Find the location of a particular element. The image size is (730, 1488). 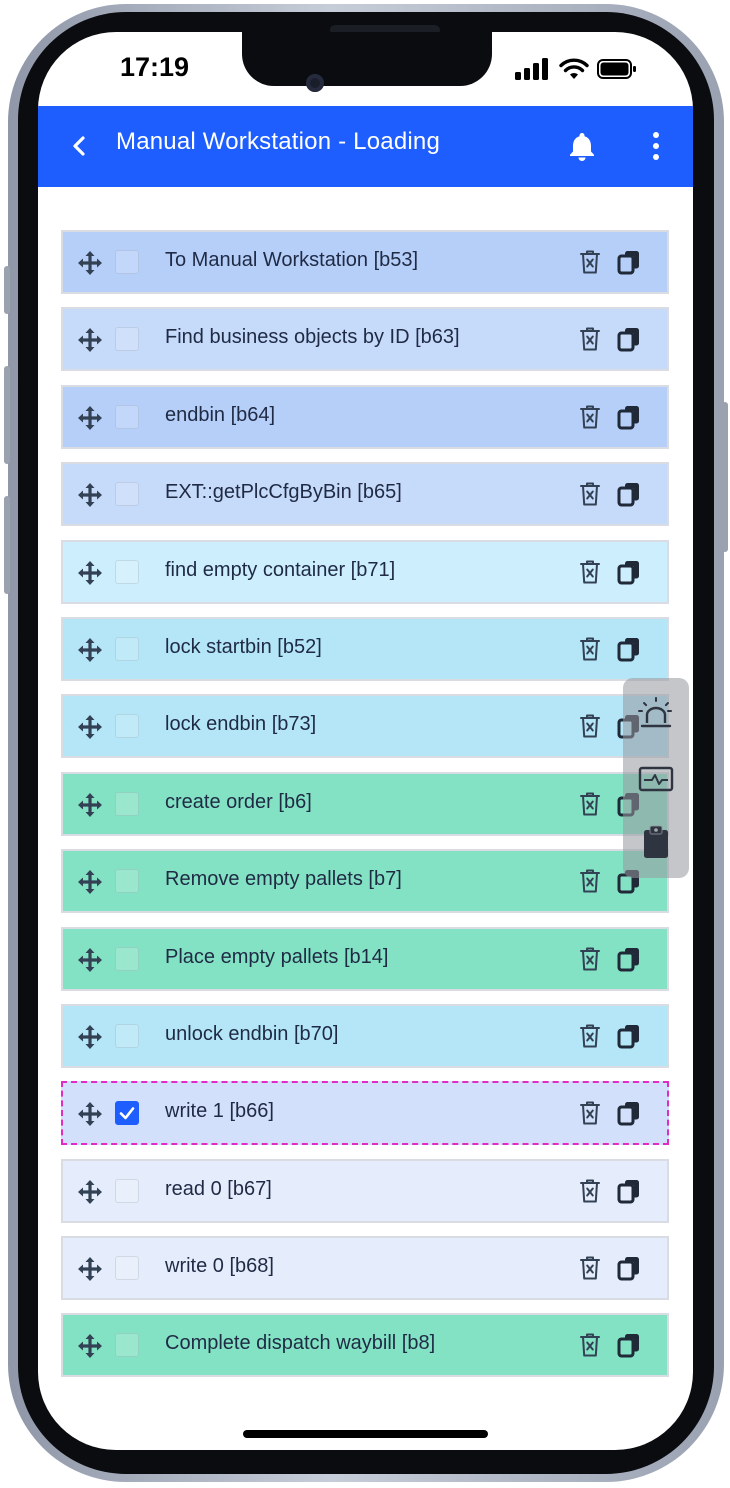

back-icon is located at coordinates (80, 146).